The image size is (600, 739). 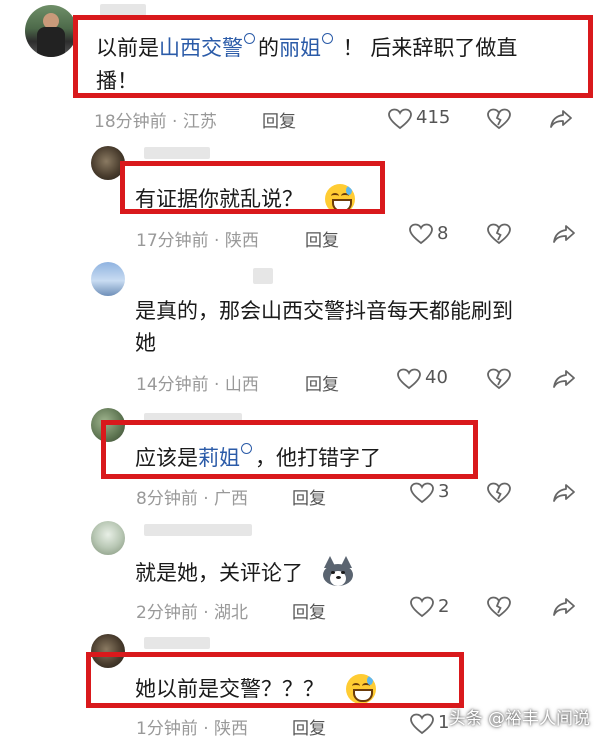 What do you see at coordinates (192, 729) in the screenshot?
I see `comment-time-location: 1分钟前 · 陕西` at bounding box center [192, 729].